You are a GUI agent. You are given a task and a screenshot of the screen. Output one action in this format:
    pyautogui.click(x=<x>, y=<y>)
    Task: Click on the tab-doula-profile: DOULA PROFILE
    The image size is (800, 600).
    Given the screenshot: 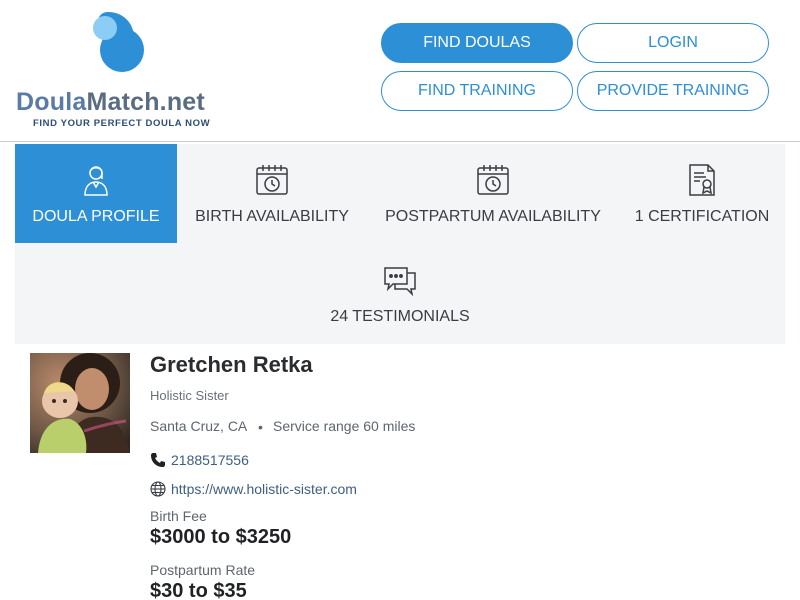 What is the action you would take?
    pyautogui.click(x=96, y=193)
    